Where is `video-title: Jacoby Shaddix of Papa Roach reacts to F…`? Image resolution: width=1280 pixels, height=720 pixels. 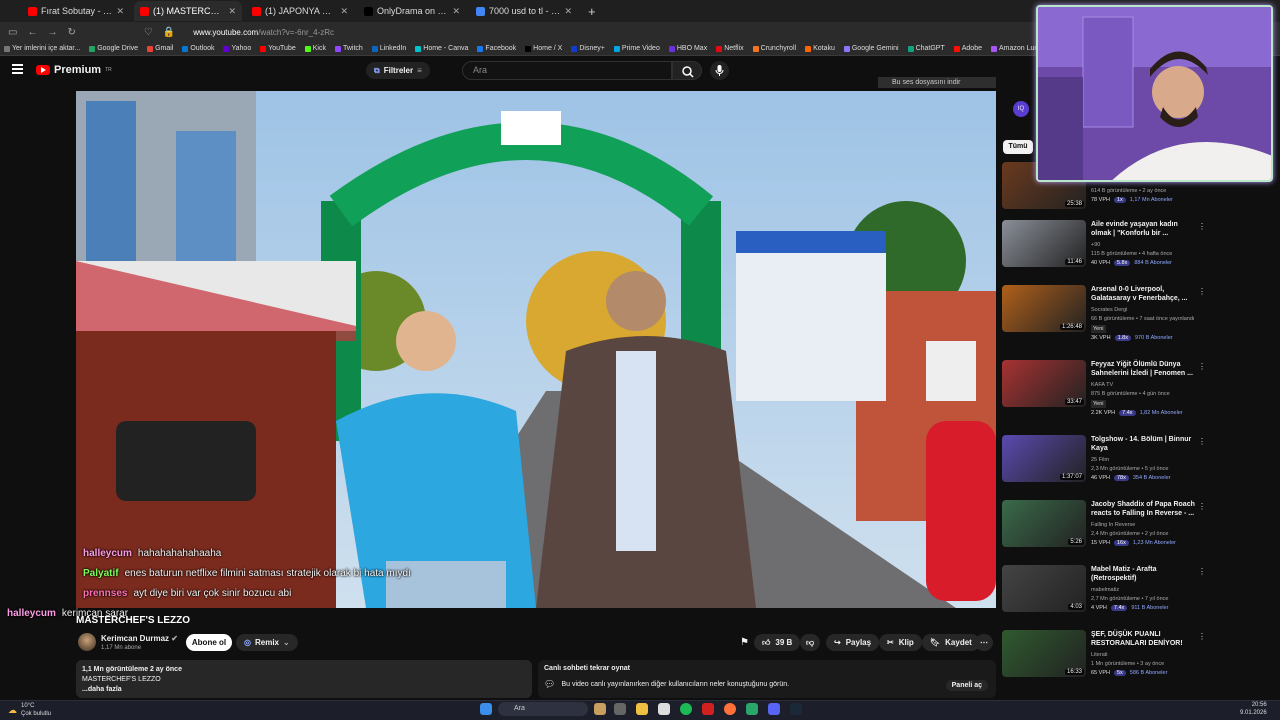
video-title: Jacoby Shaddix of Papa Roach reacts to F… is located at coordinates (1143, 509).